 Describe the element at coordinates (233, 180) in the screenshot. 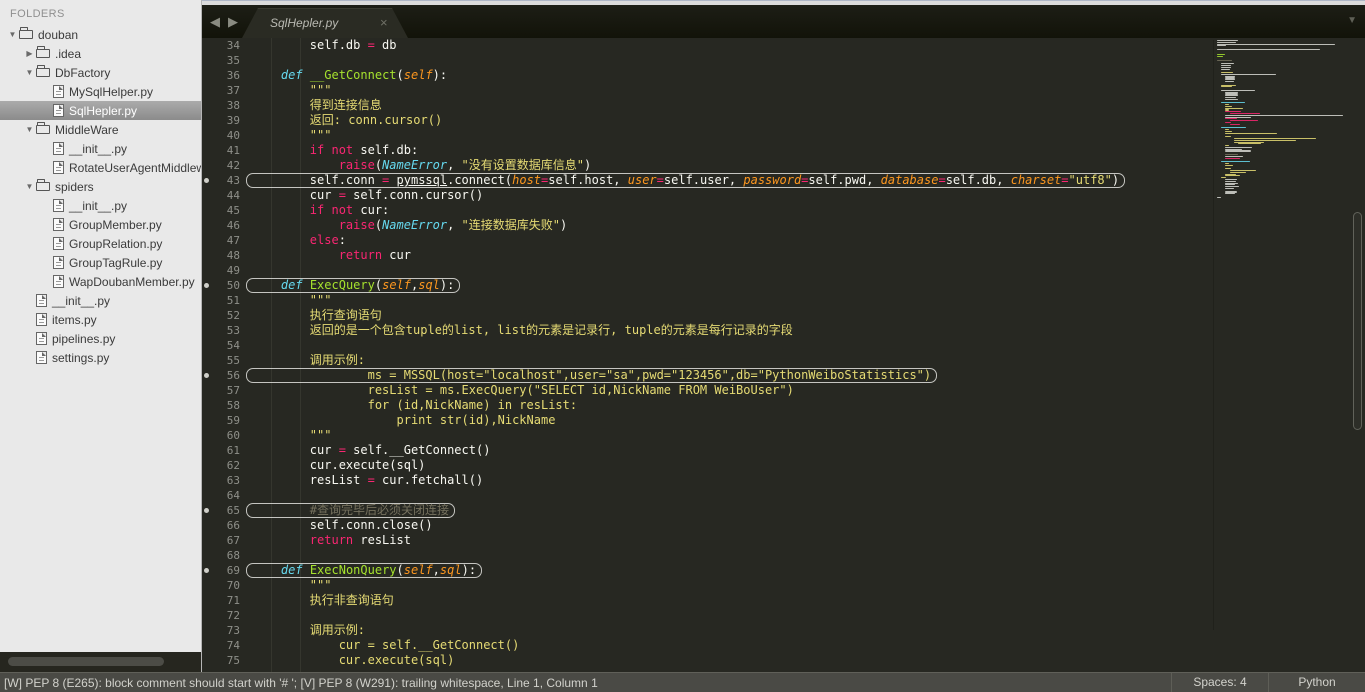

I see `line-number: 43` at that location.